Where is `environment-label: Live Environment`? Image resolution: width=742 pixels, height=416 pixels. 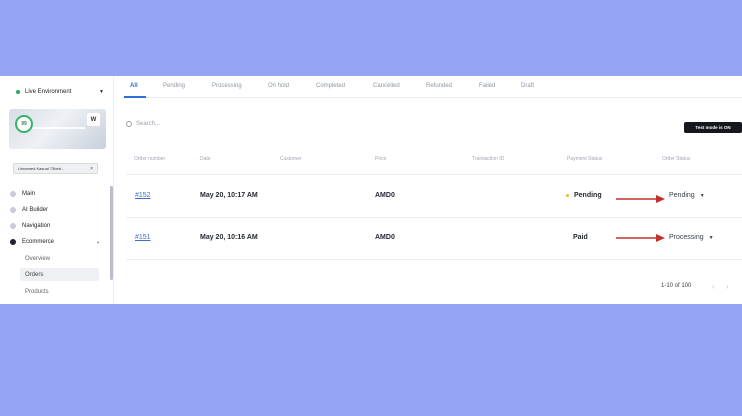
environment-label: Live Environment is located at coordinates (48, 92).